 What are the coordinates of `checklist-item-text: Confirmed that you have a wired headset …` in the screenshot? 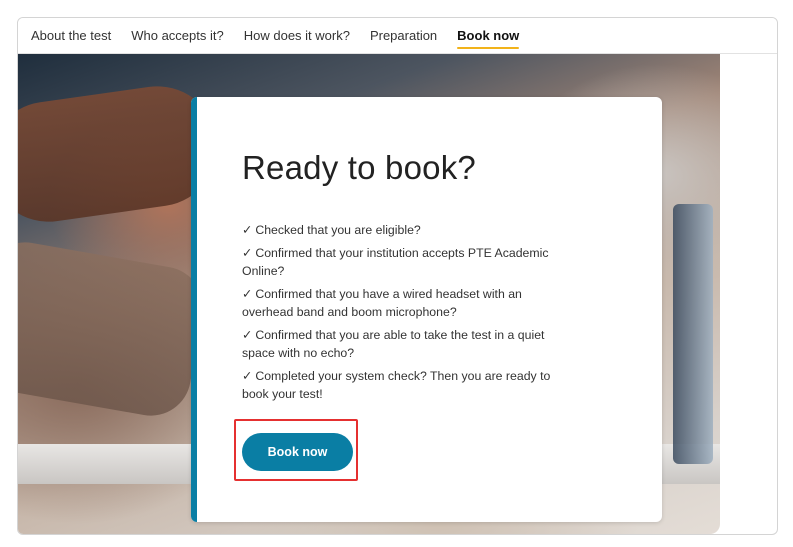 It's located at (382, 303).